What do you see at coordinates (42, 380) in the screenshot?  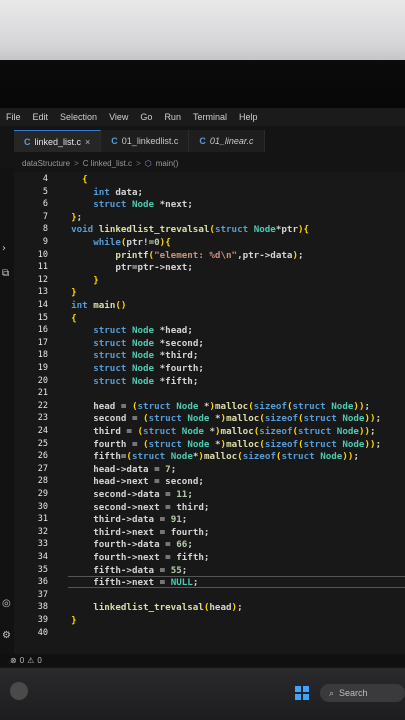 I see `line-number: 20` at bounding box center [42, 380].